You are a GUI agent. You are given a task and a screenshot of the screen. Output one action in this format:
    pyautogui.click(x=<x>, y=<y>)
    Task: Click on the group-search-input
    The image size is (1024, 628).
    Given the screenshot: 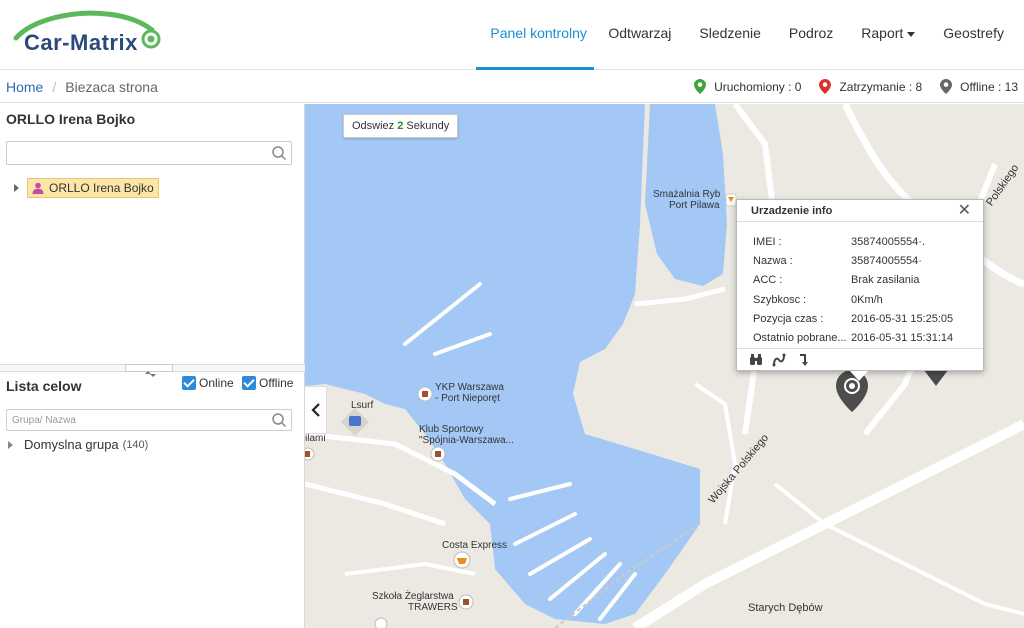 What is the action you would take?
    pyautogui.click(x=132, y=420)
    